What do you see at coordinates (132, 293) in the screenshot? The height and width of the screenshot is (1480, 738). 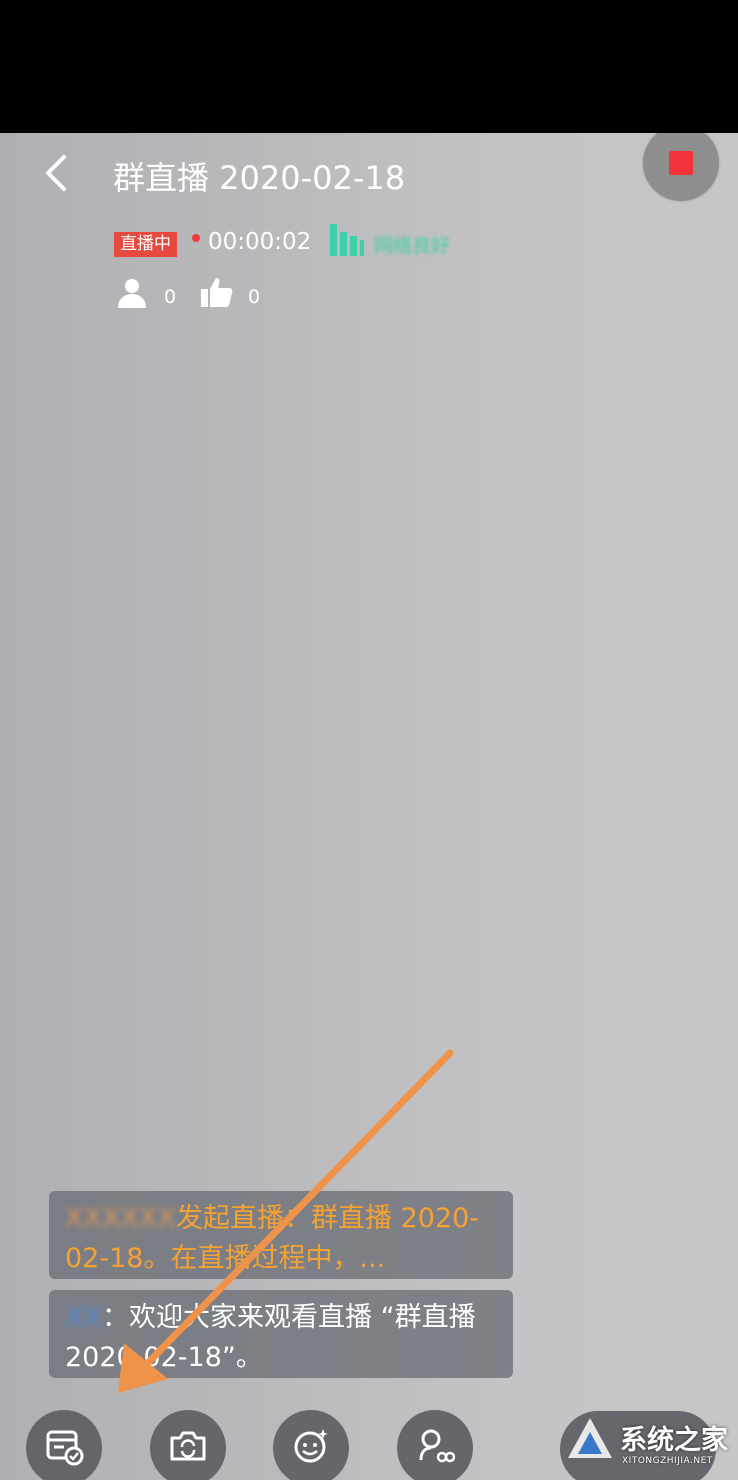 I see `viewer-icon` at bounding box center [132, 293].